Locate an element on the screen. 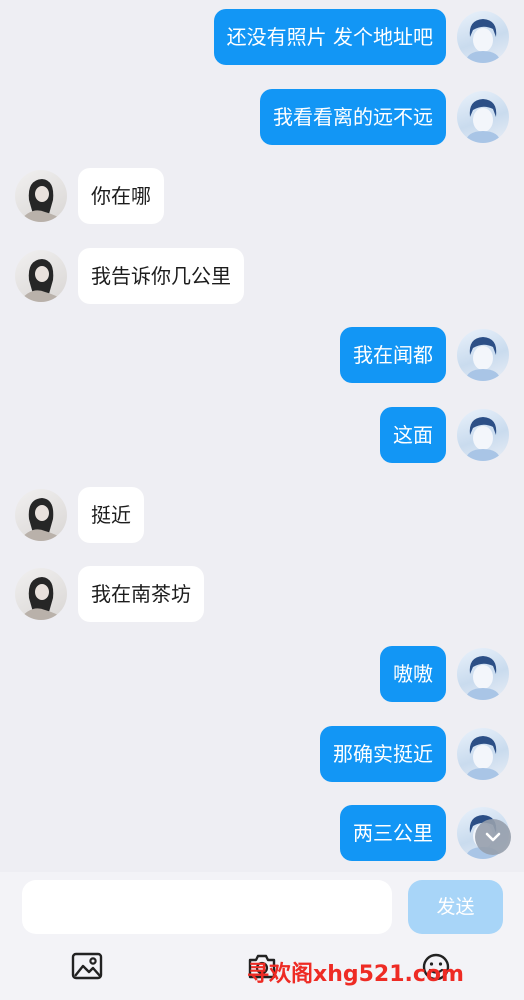 Image resolution: width=524 pixels, height=1000 pixels. message-bubble: 你在哪 is located at coordinates (121, 196).